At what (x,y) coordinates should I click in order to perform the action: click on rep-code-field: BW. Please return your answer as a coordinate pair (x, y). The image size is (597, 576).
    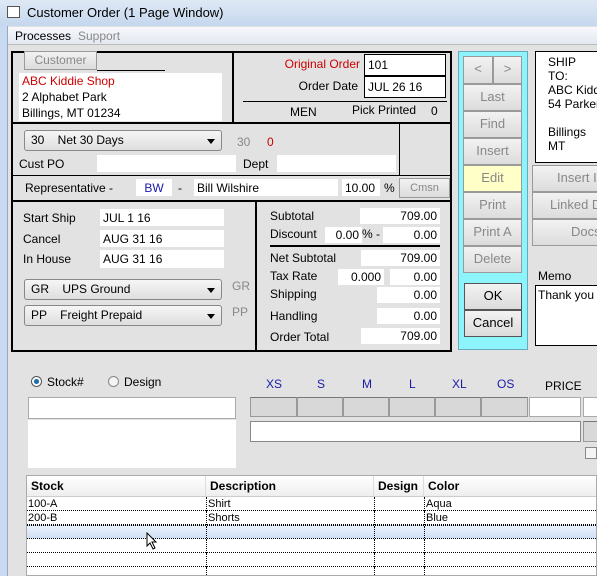
    Looking at the image, I should click on (154, 187).